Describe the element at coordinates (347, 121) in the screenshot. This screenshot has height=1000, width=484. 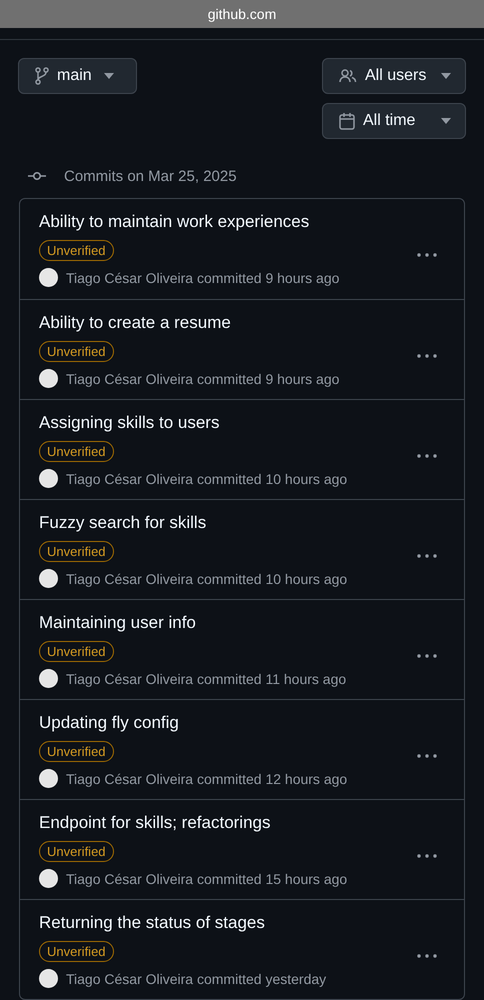
I see `calendar-icon` at that location.